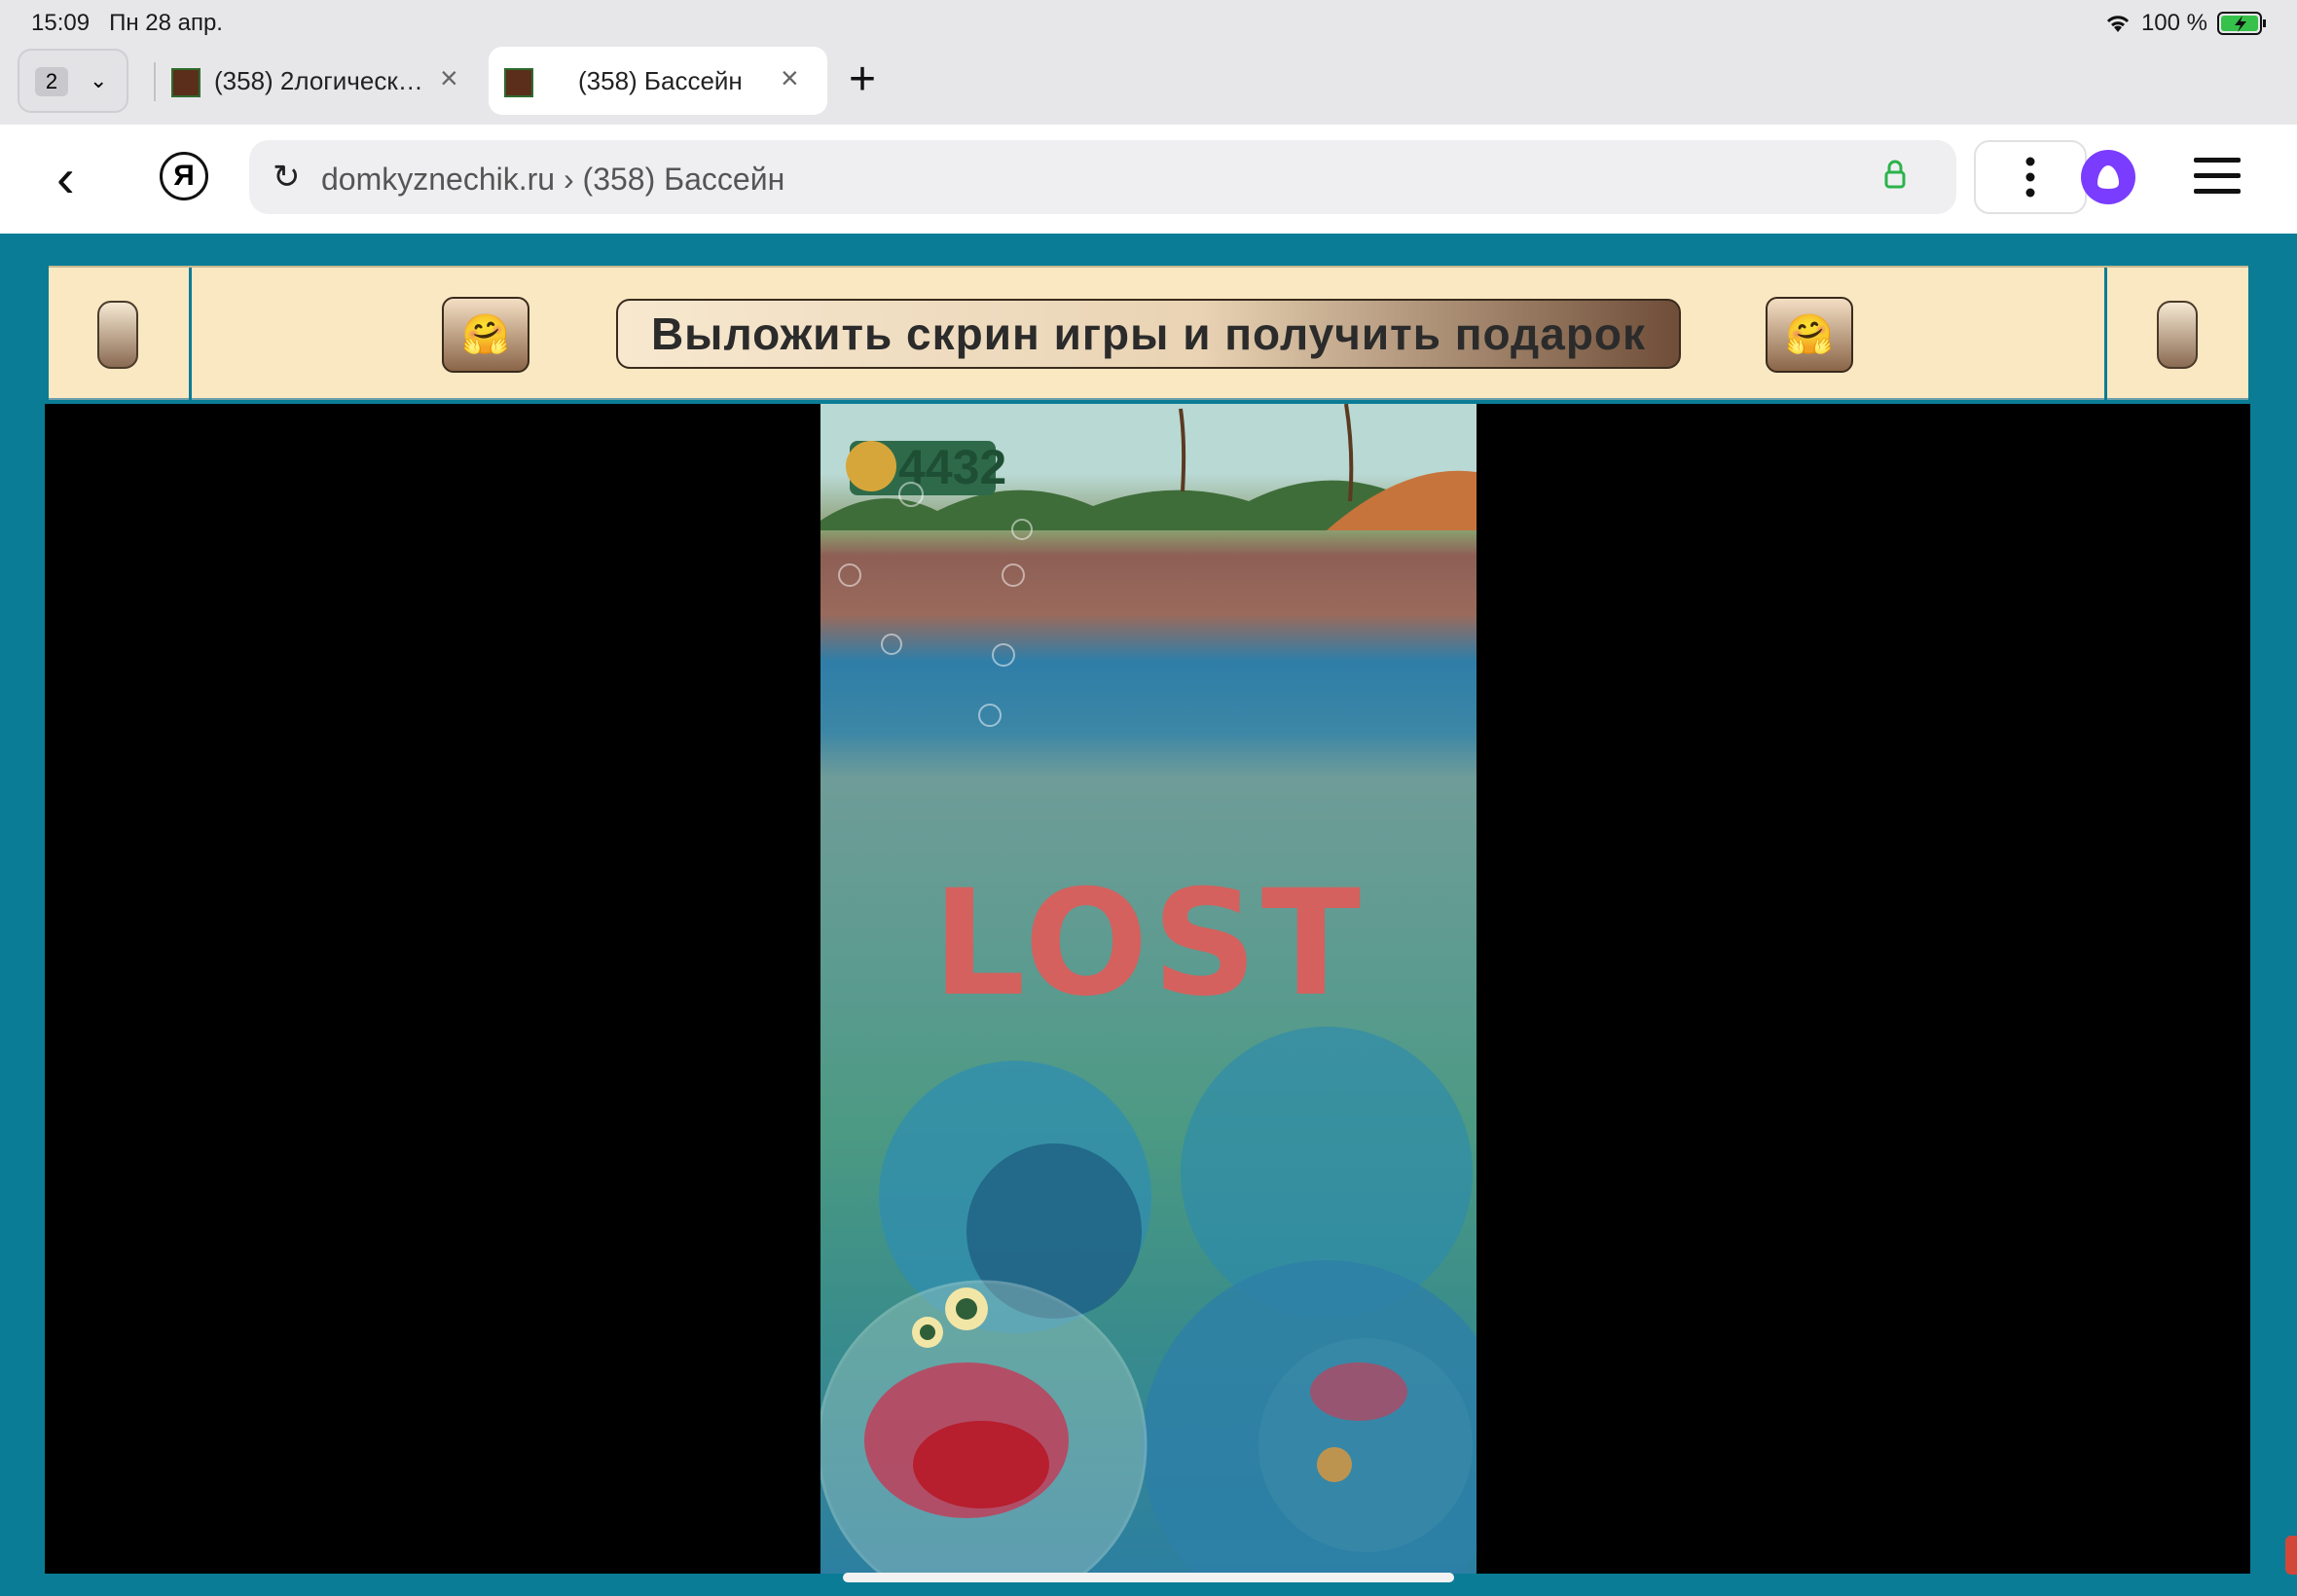 This screenshot has width=2297, height=1596. Describe the element at coordinates (2177, 335) in the screenshot. I see `banner-pill-right` at that location.